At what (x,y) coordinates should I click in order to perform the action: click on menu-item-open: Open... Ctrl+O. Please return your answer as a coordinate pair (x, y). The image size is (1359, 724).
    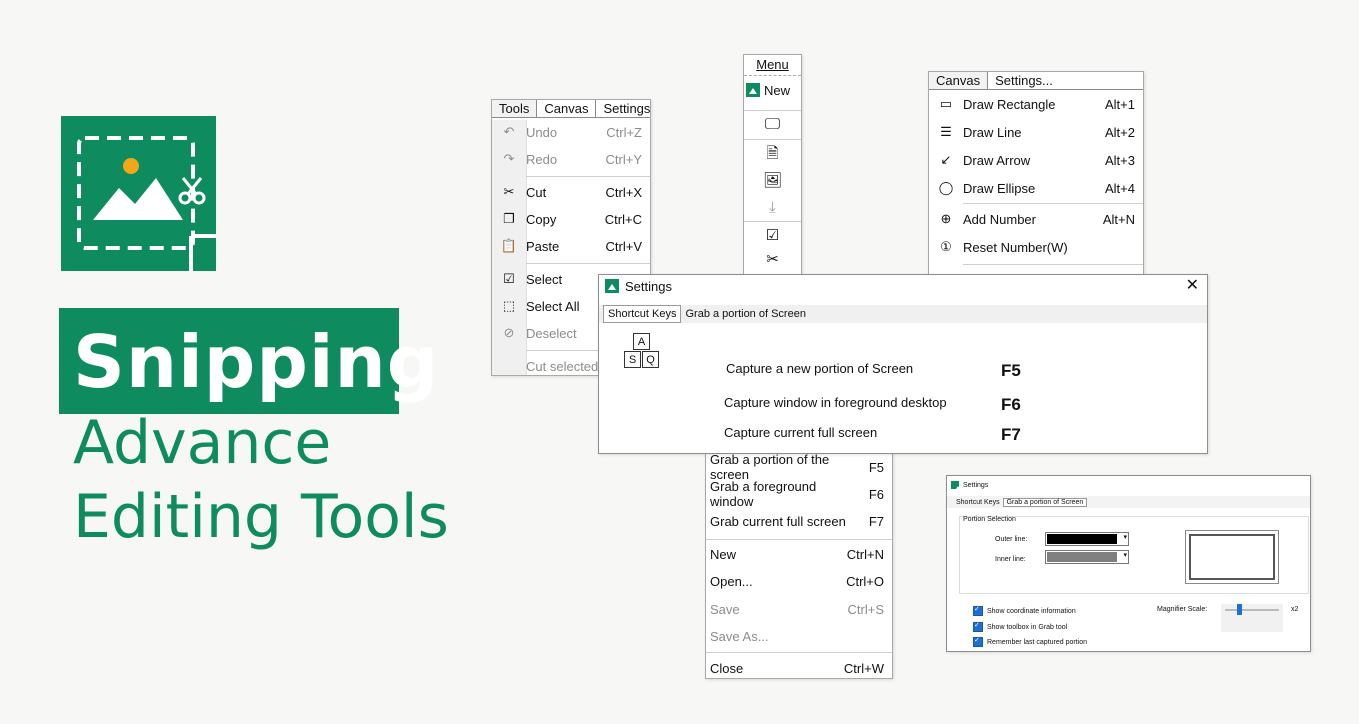
    Looking at the image, I should click on (799, 581).